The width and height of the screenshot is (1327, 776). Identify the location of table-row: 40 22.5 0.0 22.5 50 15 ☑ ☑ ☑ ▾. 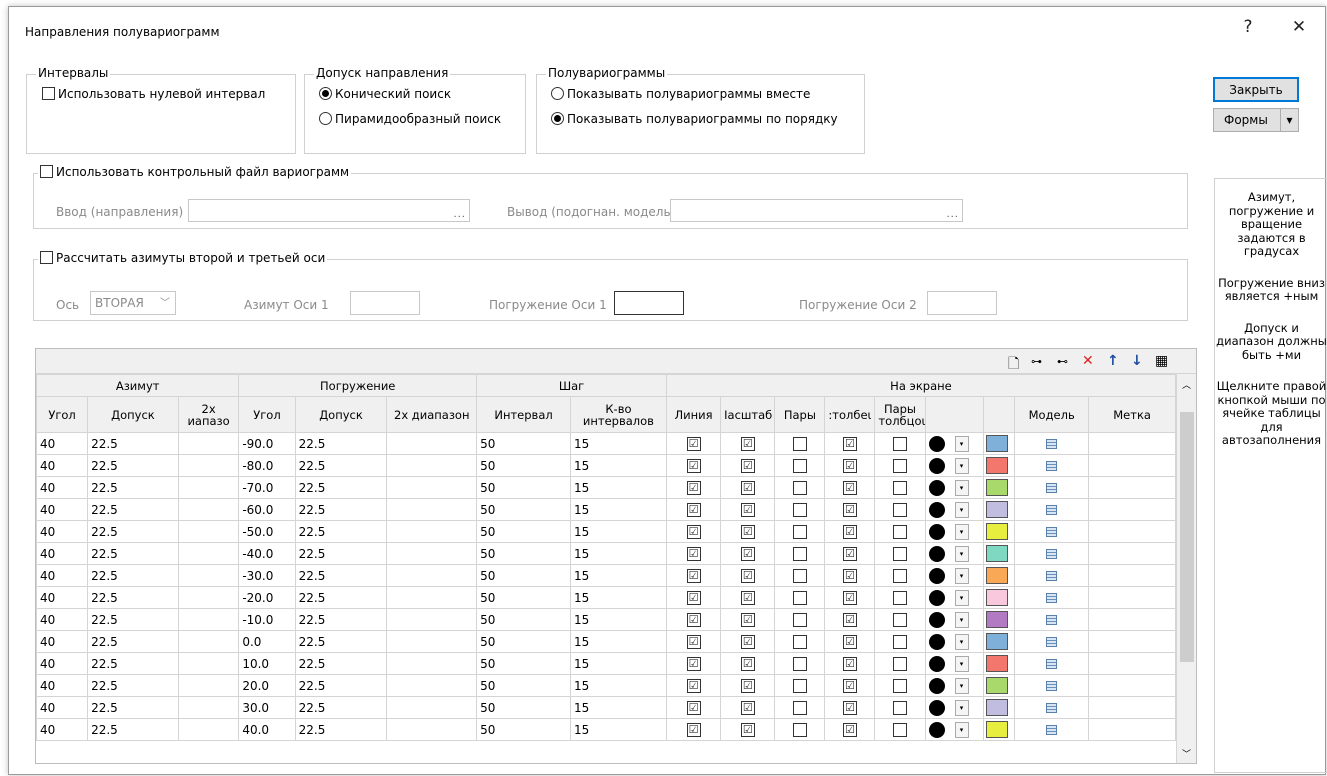
(606, 641).